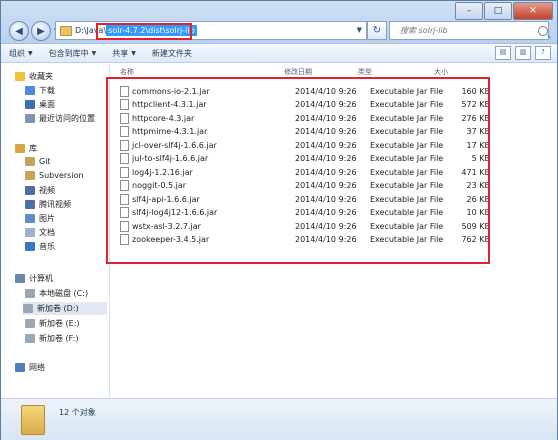 The width and height of the screenshot is (558, 440). Describe the element at coordinates (30, 104) in the screenshot. I see `desktop-icon` at that location.